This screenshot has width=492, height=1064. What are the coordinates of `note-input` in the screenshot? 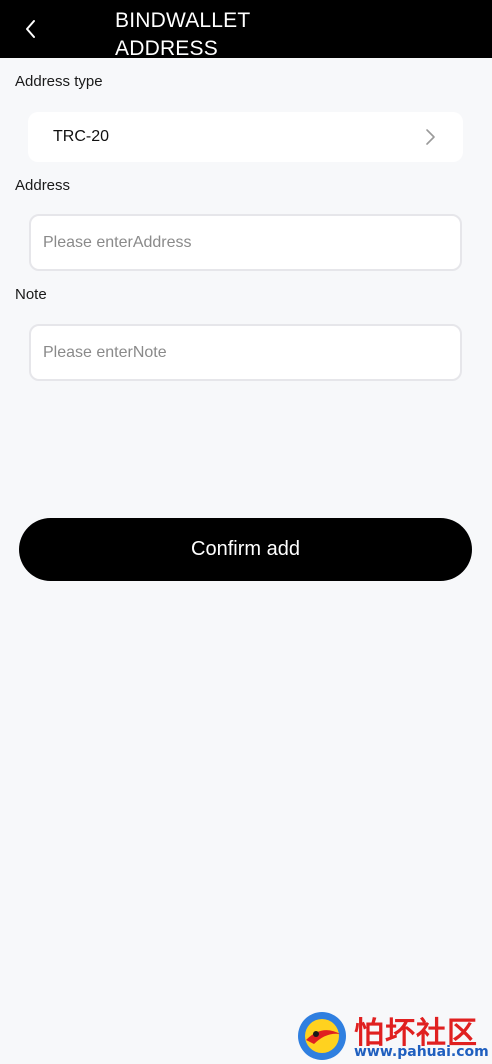 It's located at (245, 352).